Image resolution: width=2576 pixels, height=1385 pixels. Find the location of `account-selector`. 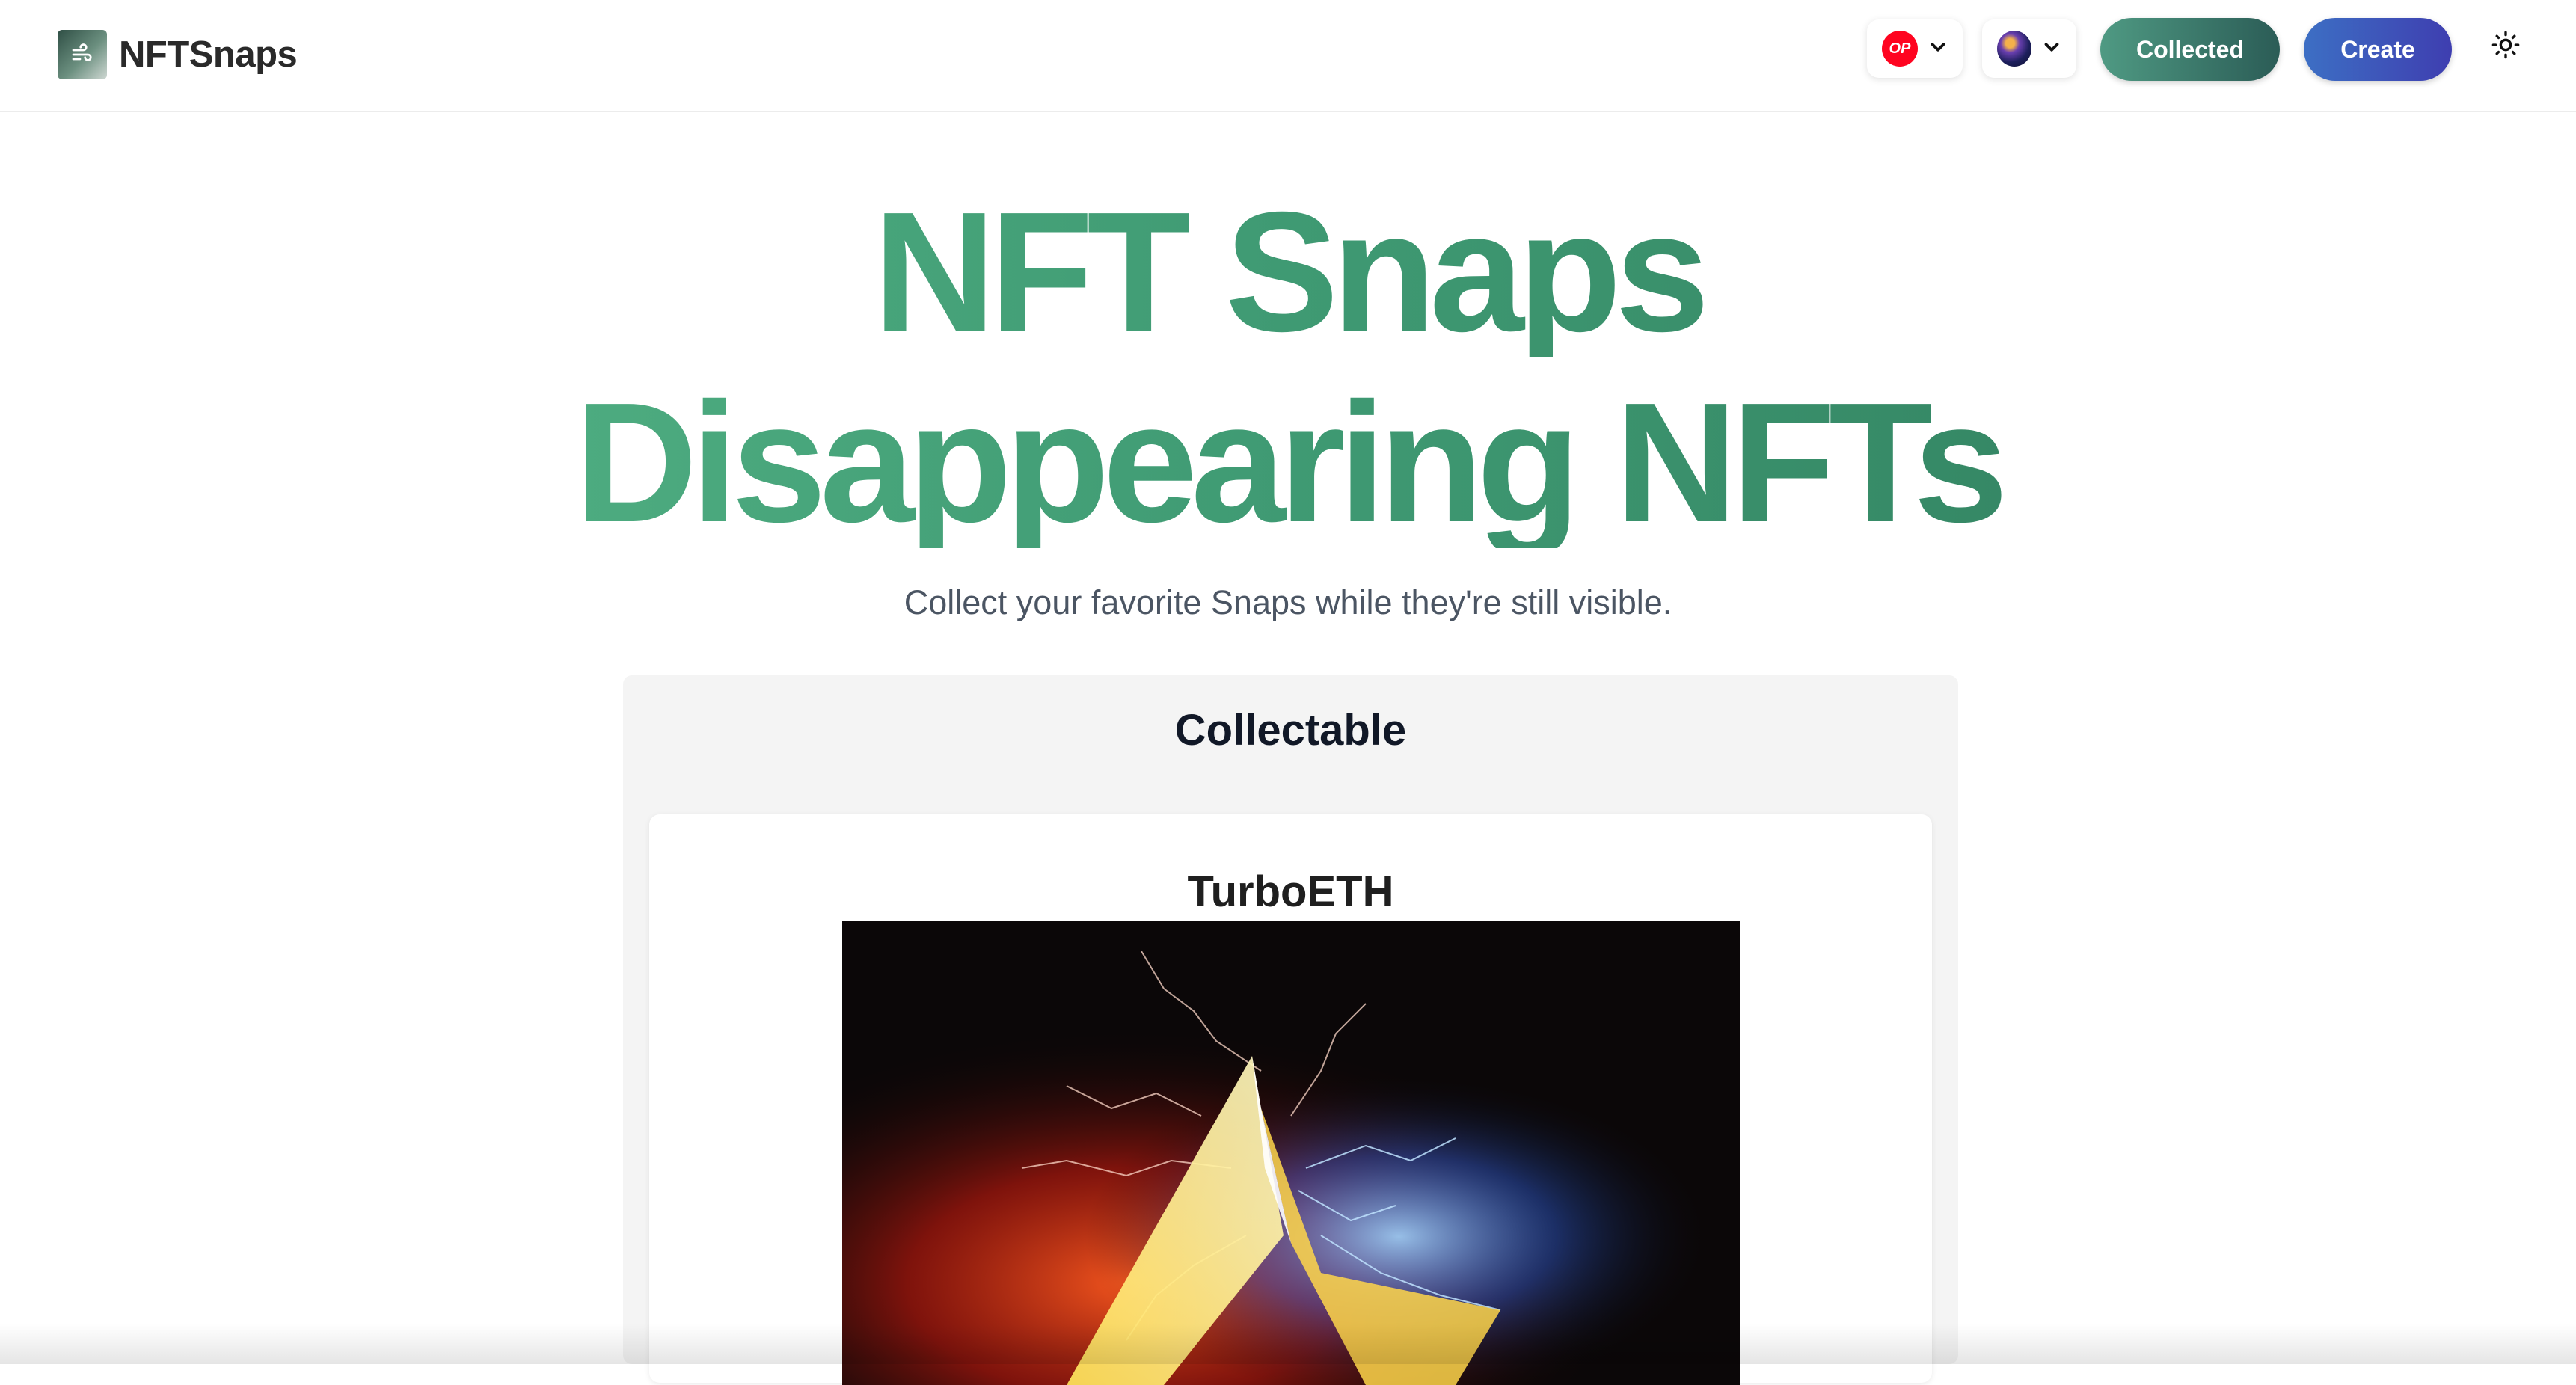

account-selector is located at coordinates (2029, 48).